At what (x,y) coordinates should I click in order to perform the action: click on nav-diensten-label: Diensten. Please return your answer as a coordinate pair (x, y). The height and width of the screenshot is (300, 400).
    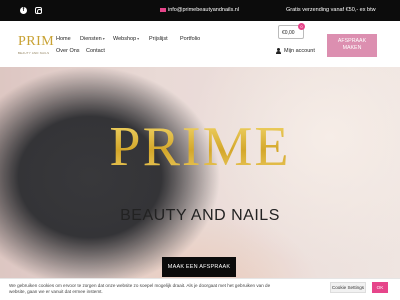
    Looking at the image, I should click on (91, 39).